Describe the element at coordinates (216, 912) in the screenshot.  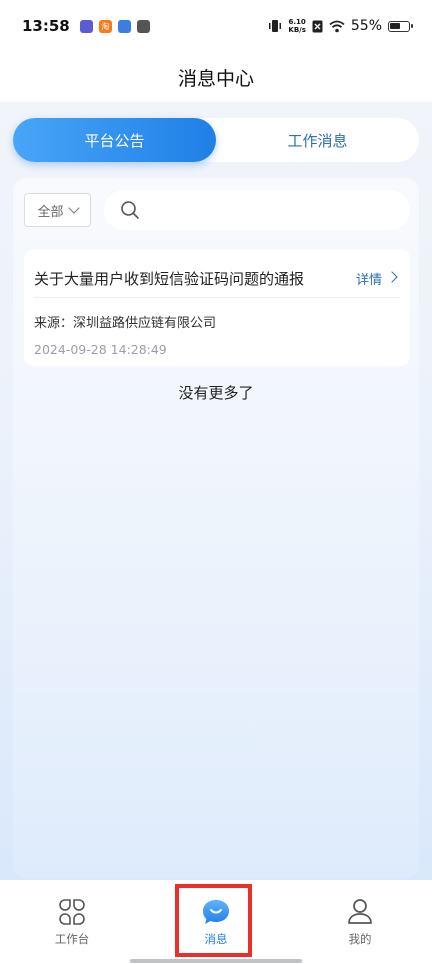
I see `message-icon` at that location.